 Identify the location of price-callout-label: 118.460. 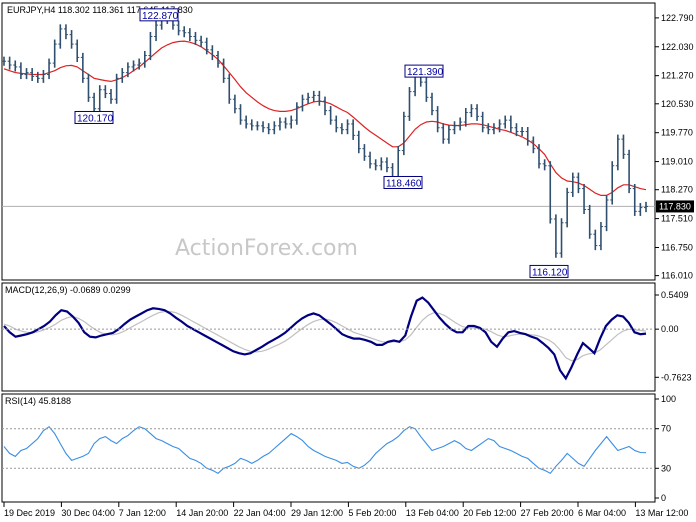
(404, 183).